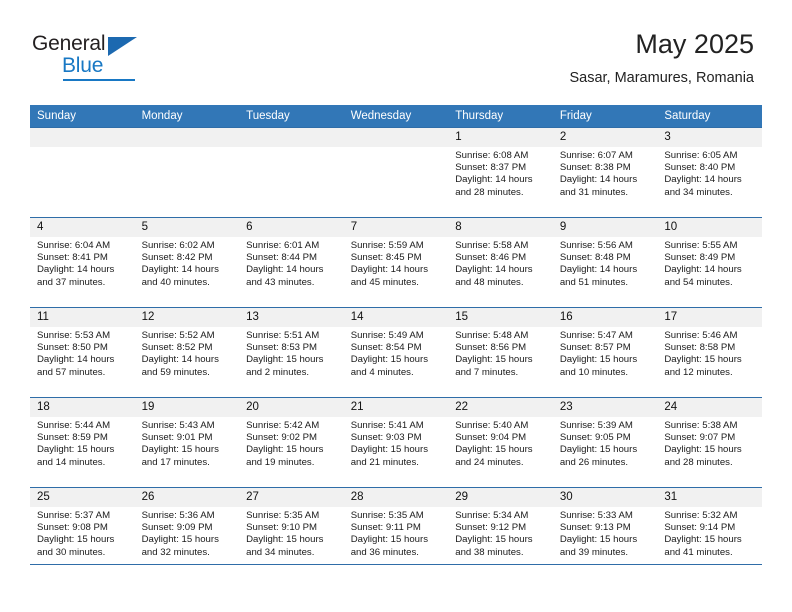  What do you see at coordinates (187, 407) in the screenshot?
I see `day-number: 19` at bounding box center [187, 407].